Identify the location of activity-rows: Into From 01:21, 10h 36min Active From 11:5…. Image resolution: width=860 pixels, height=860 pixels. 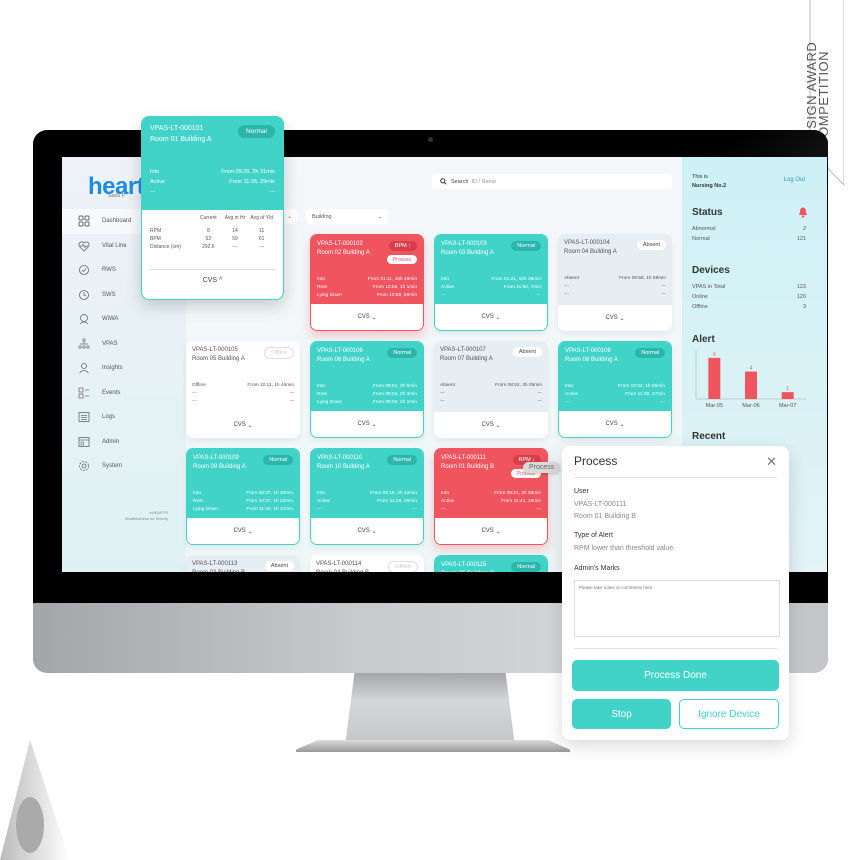
(491, 288).